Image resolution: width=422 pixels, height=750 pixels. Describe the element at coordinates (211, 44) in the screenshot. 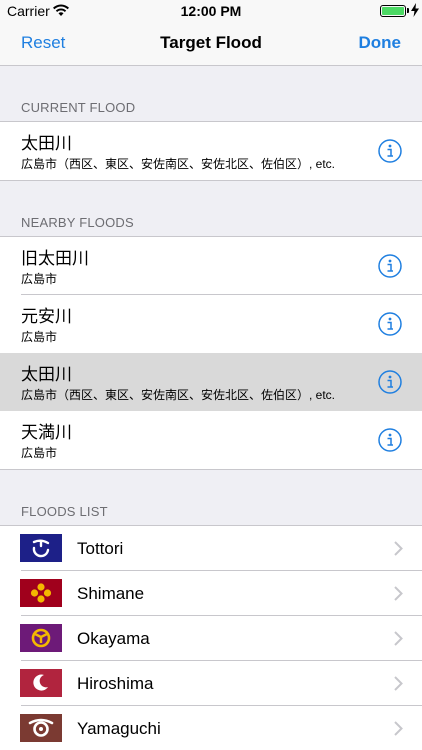

I see `navigation-bar: Reset Target Flood Done` at that location.